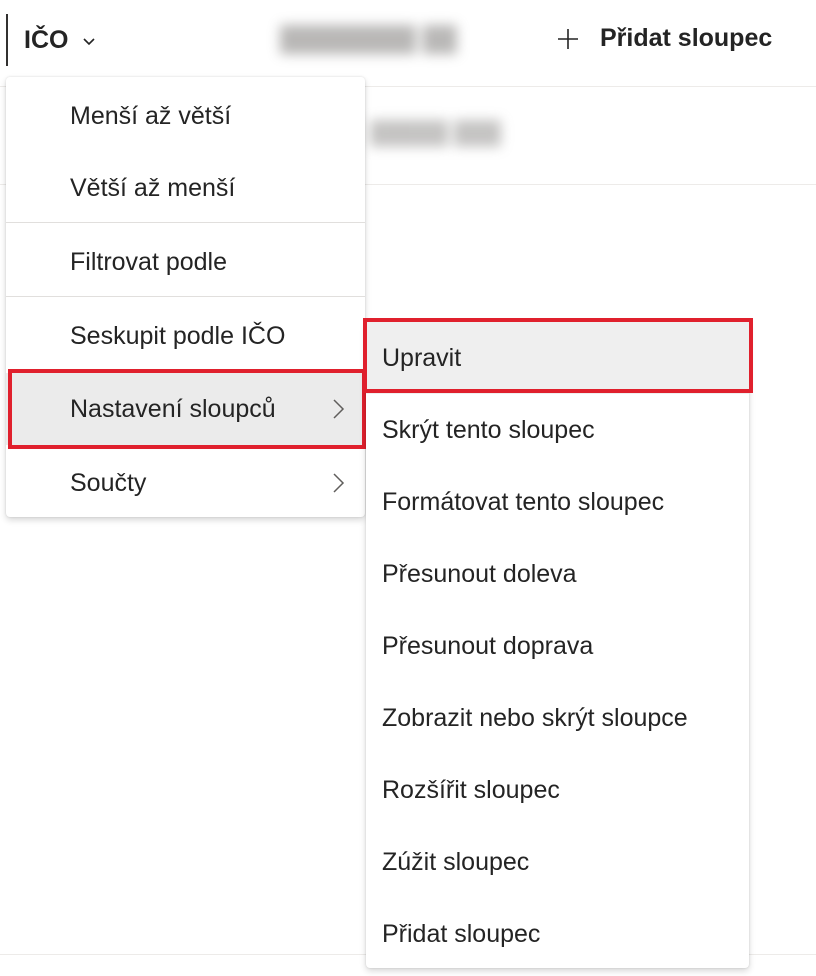  I want to click on submenu-item-move-left: Přesunout doleva, so click(557, 574).